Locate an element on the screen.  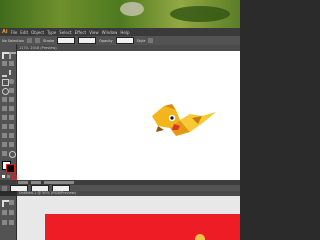
scale-tool-icon is located at coordinates (11, 90).